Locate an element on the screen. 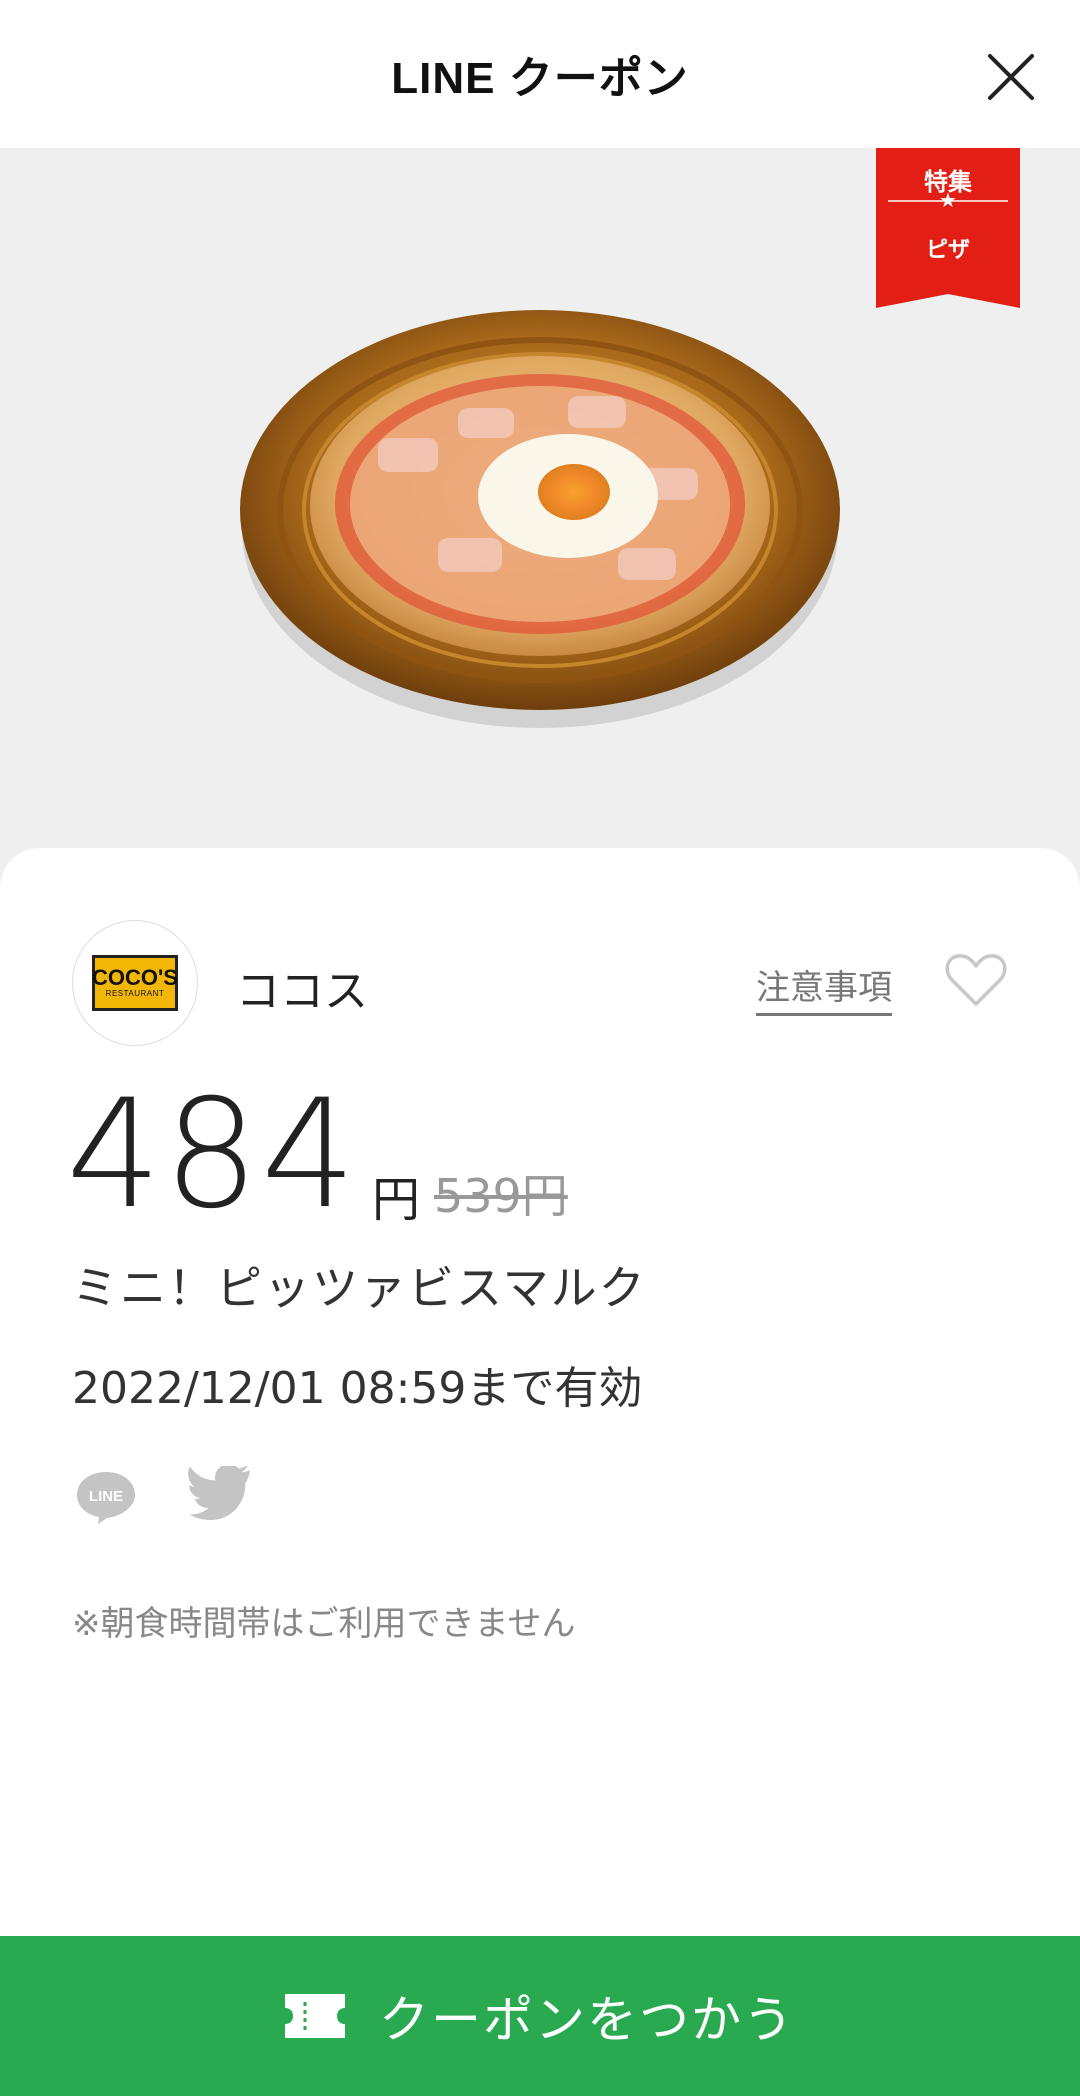 The width and height of the screenshot is (1080, 2096). shop-logo: COCO'S RESTAURANT is located at coordinates (135, 983).